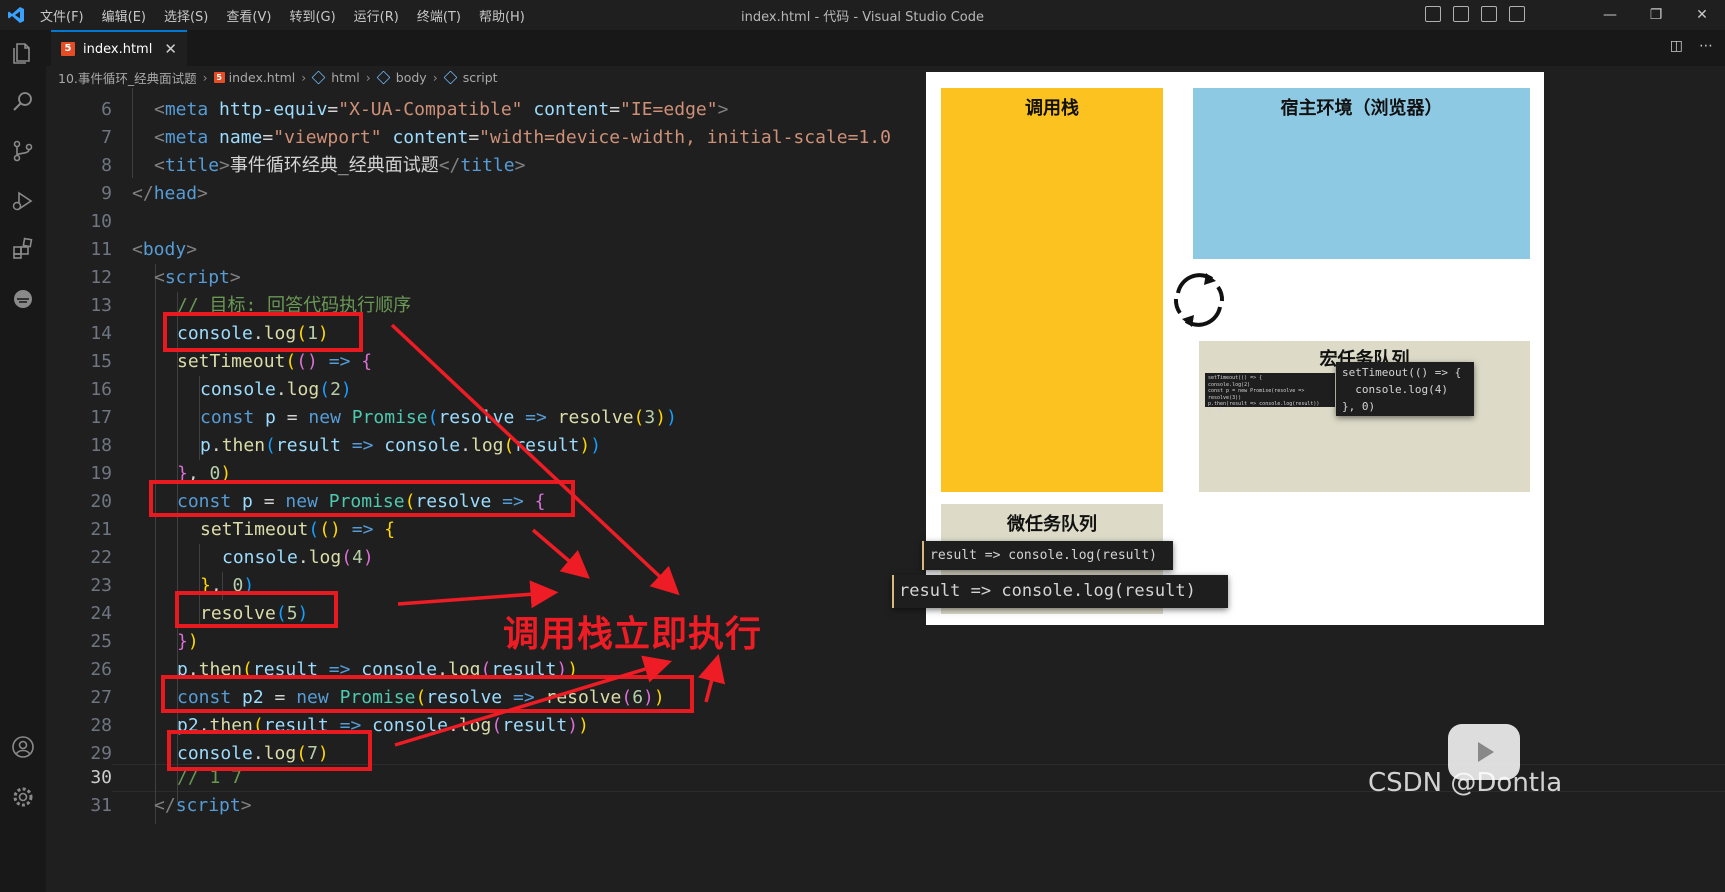  Describe the element at coordinates (1465, 783) in the screenshot. I see `watermark-text: CSDN @Dontla` at that location.